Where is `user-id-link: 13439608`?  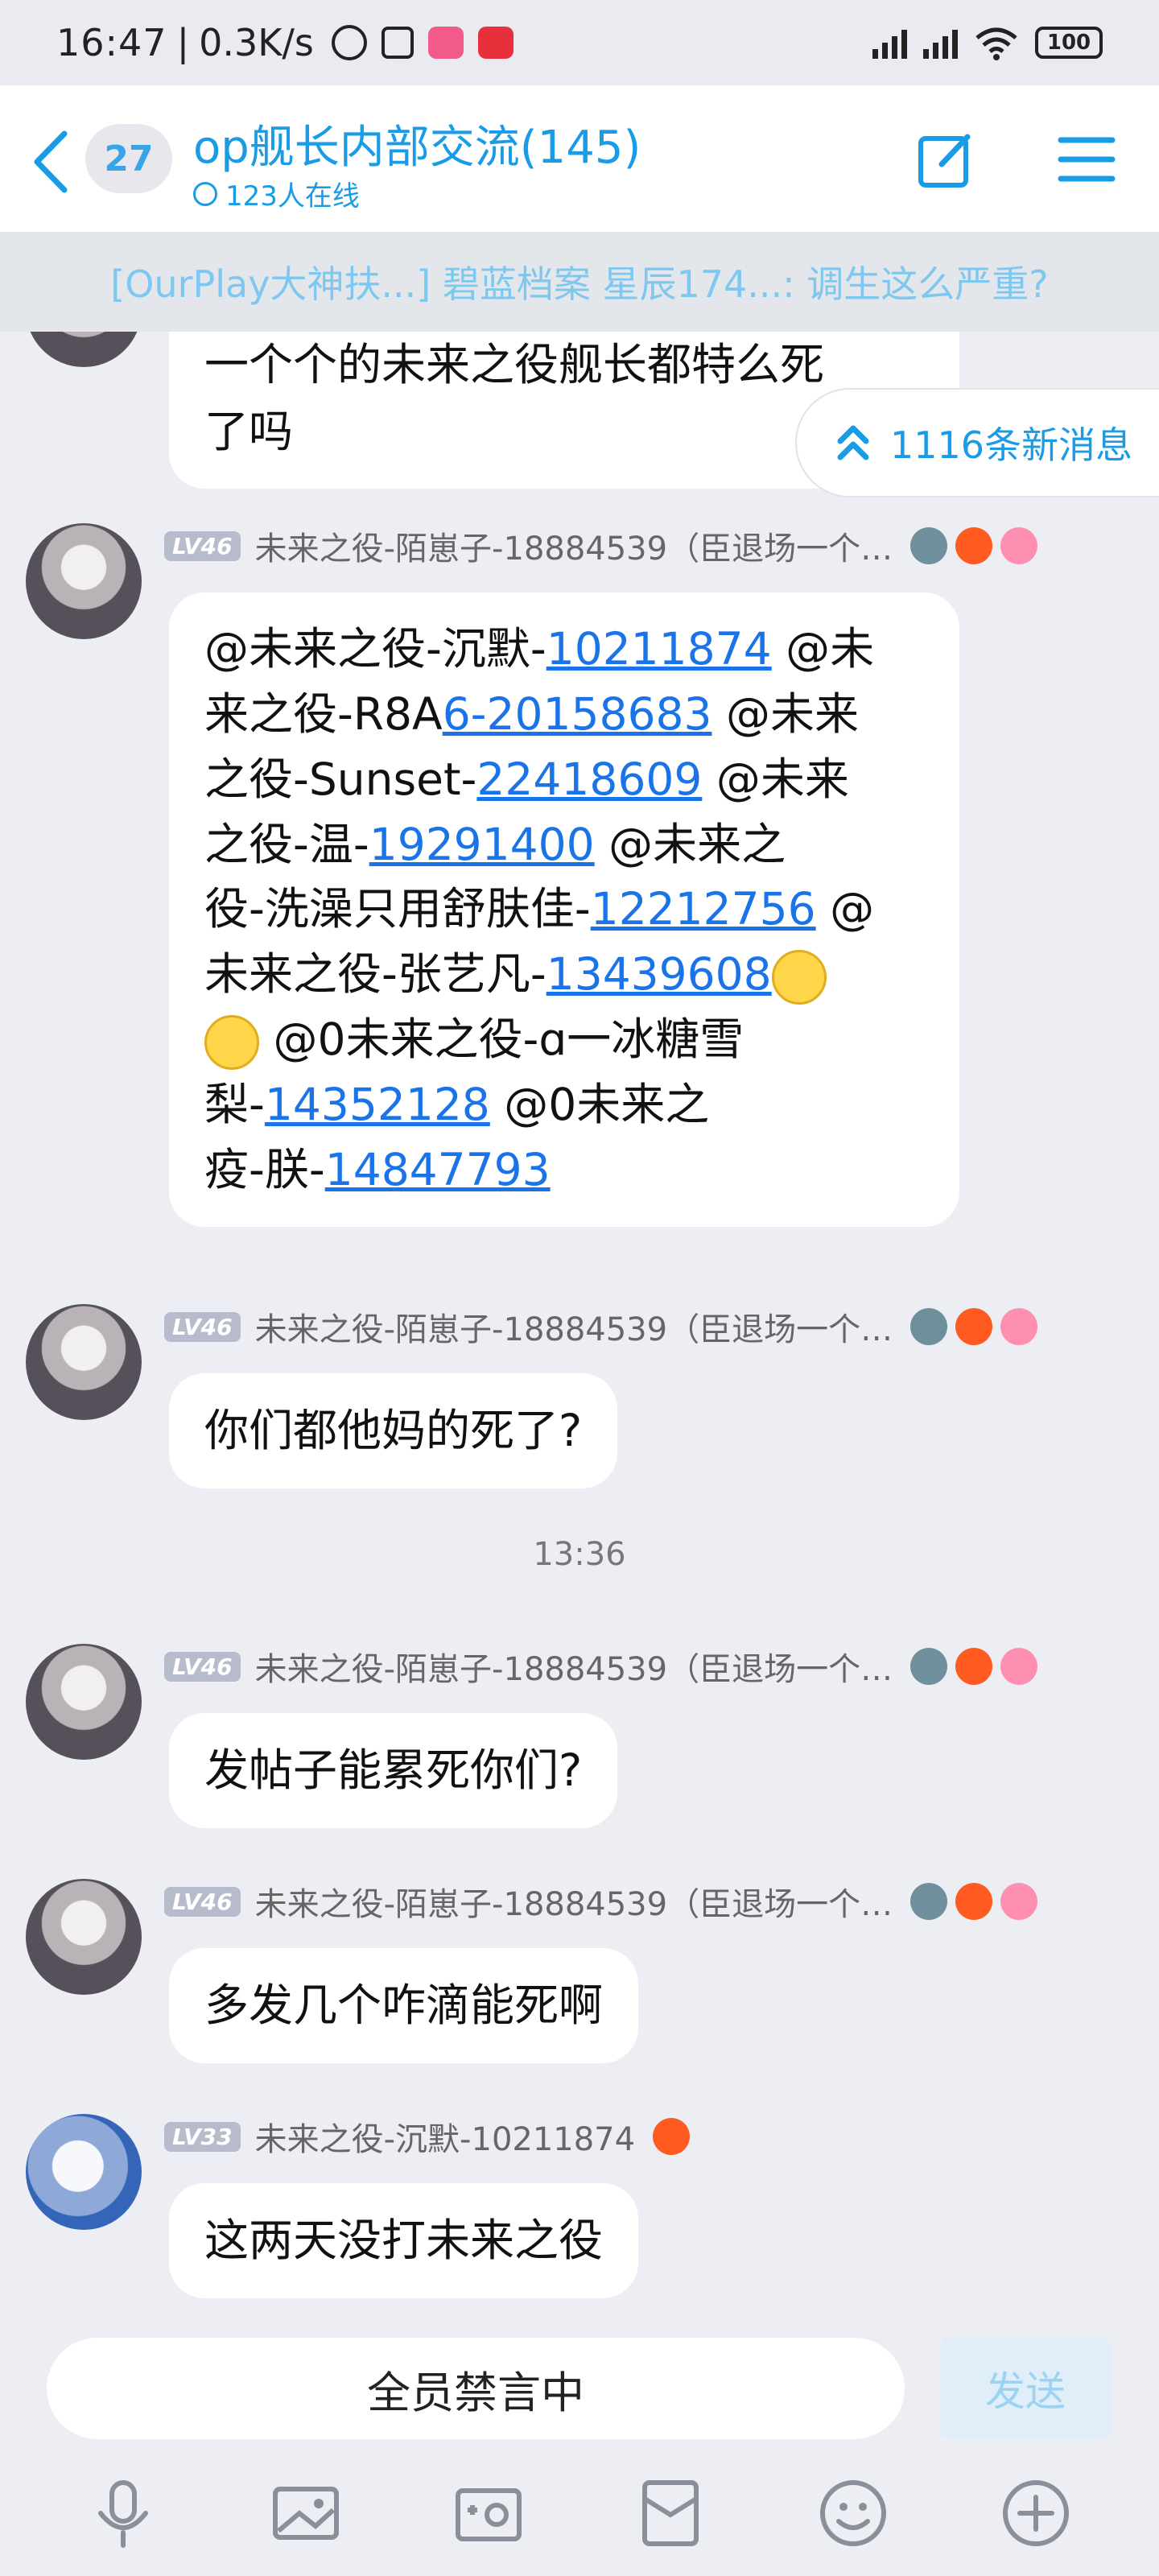
user-id-link: 13439608 is located at coordinates (659, 974).